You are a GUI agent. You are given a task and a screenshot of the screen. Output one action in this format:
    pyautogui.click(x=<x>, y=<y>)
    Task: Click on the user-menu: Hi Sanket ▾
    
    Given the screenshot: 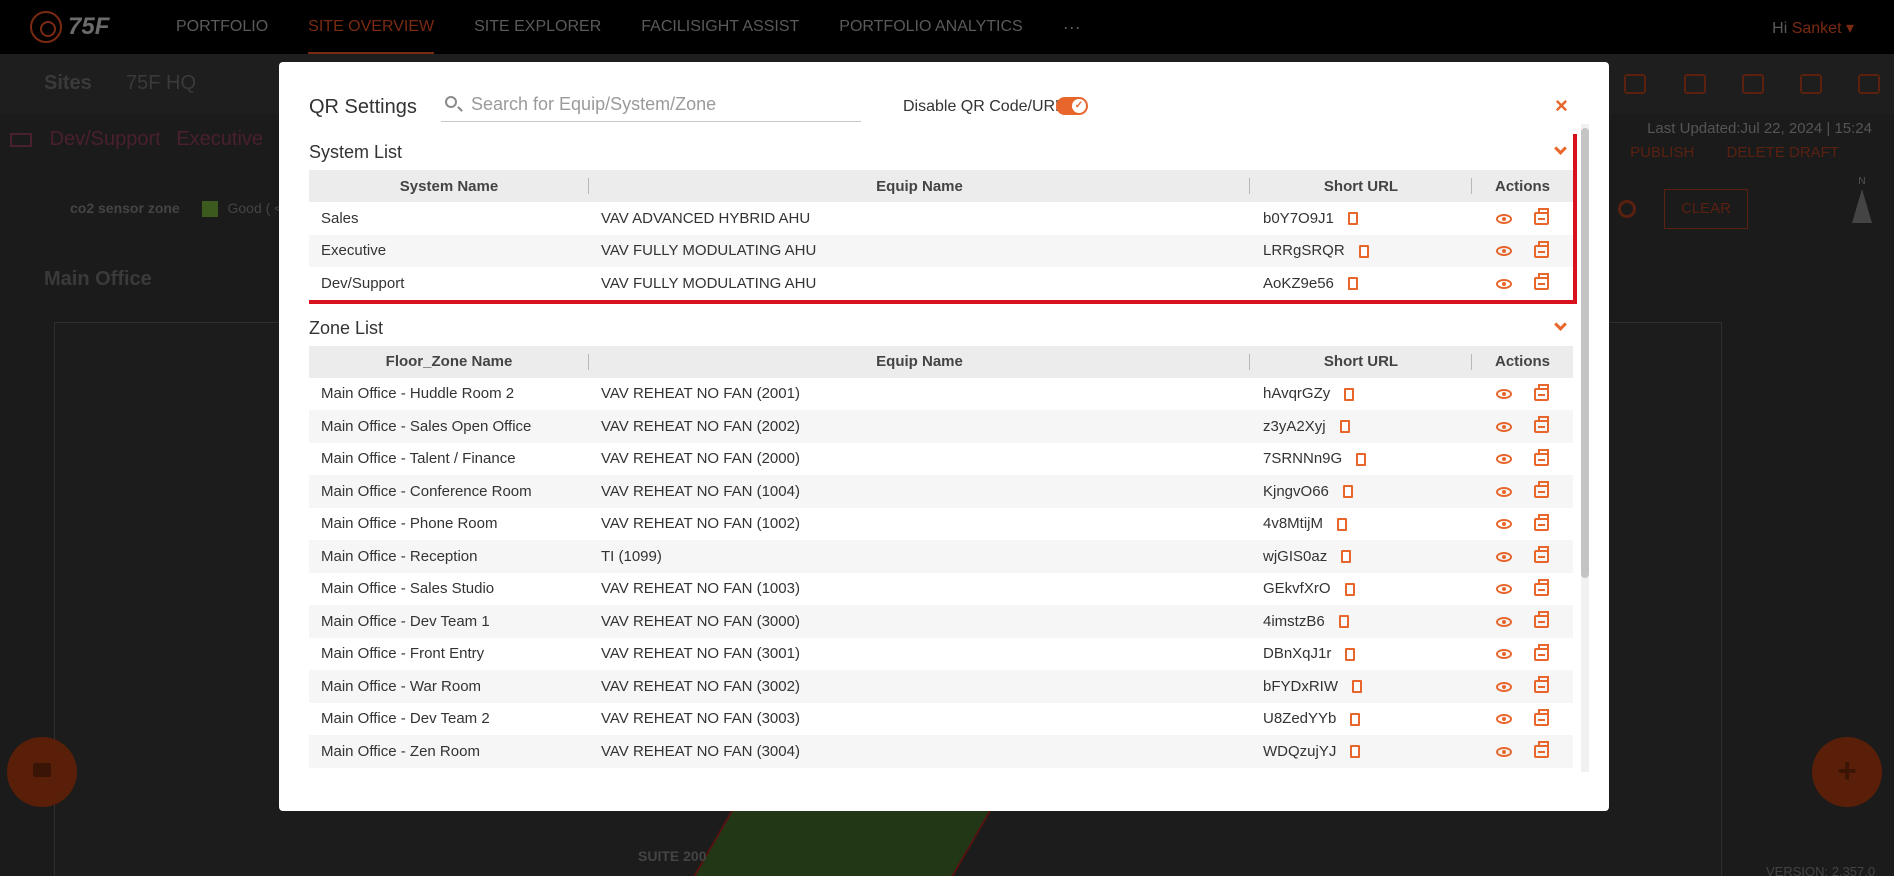 What is the action you would take?
    pyautogui.click(x=1813, y=28)
    